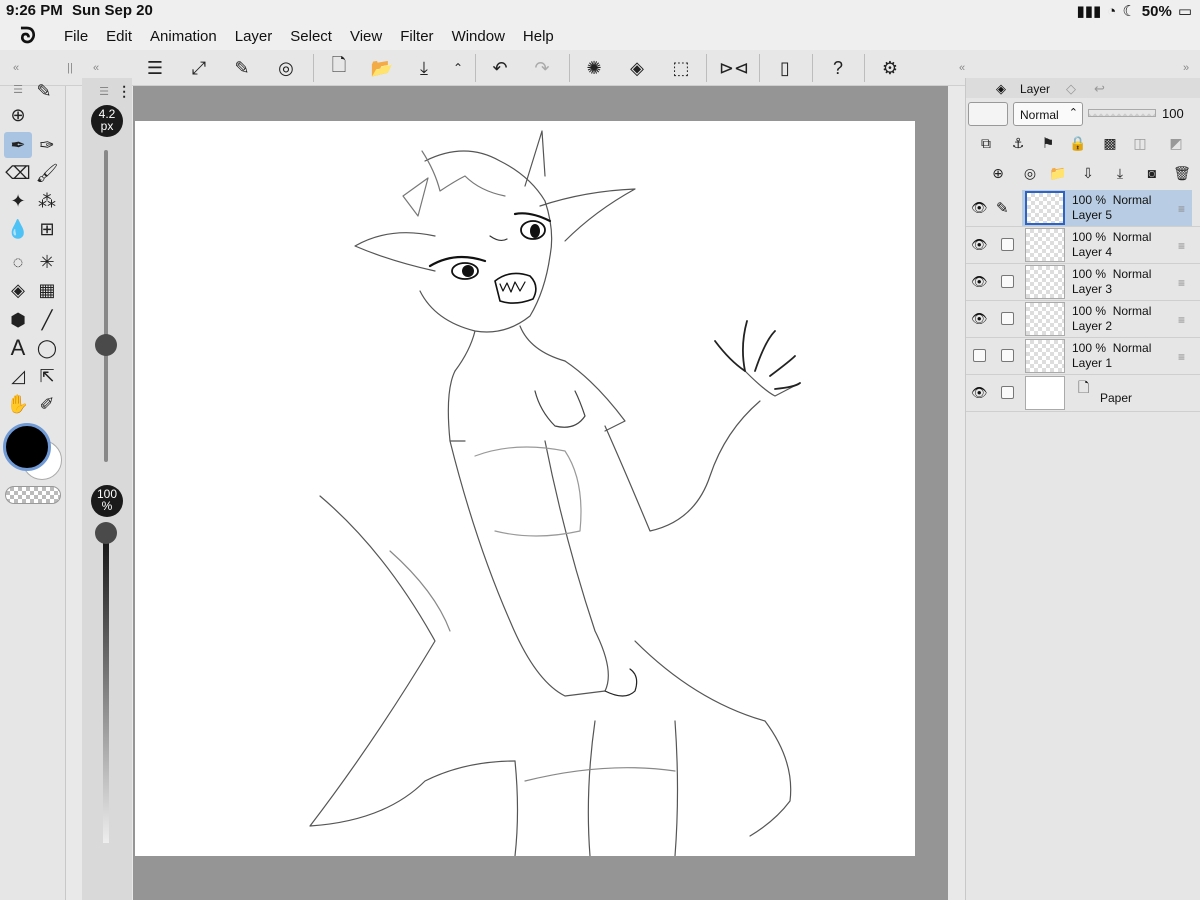 Image resolution: width=1200 pixels, height=900 pixels. What do you see at coordinates (986, 143) in the screenshot?
I see `clip-icon: ⧉` at bounding box center [986, 143].